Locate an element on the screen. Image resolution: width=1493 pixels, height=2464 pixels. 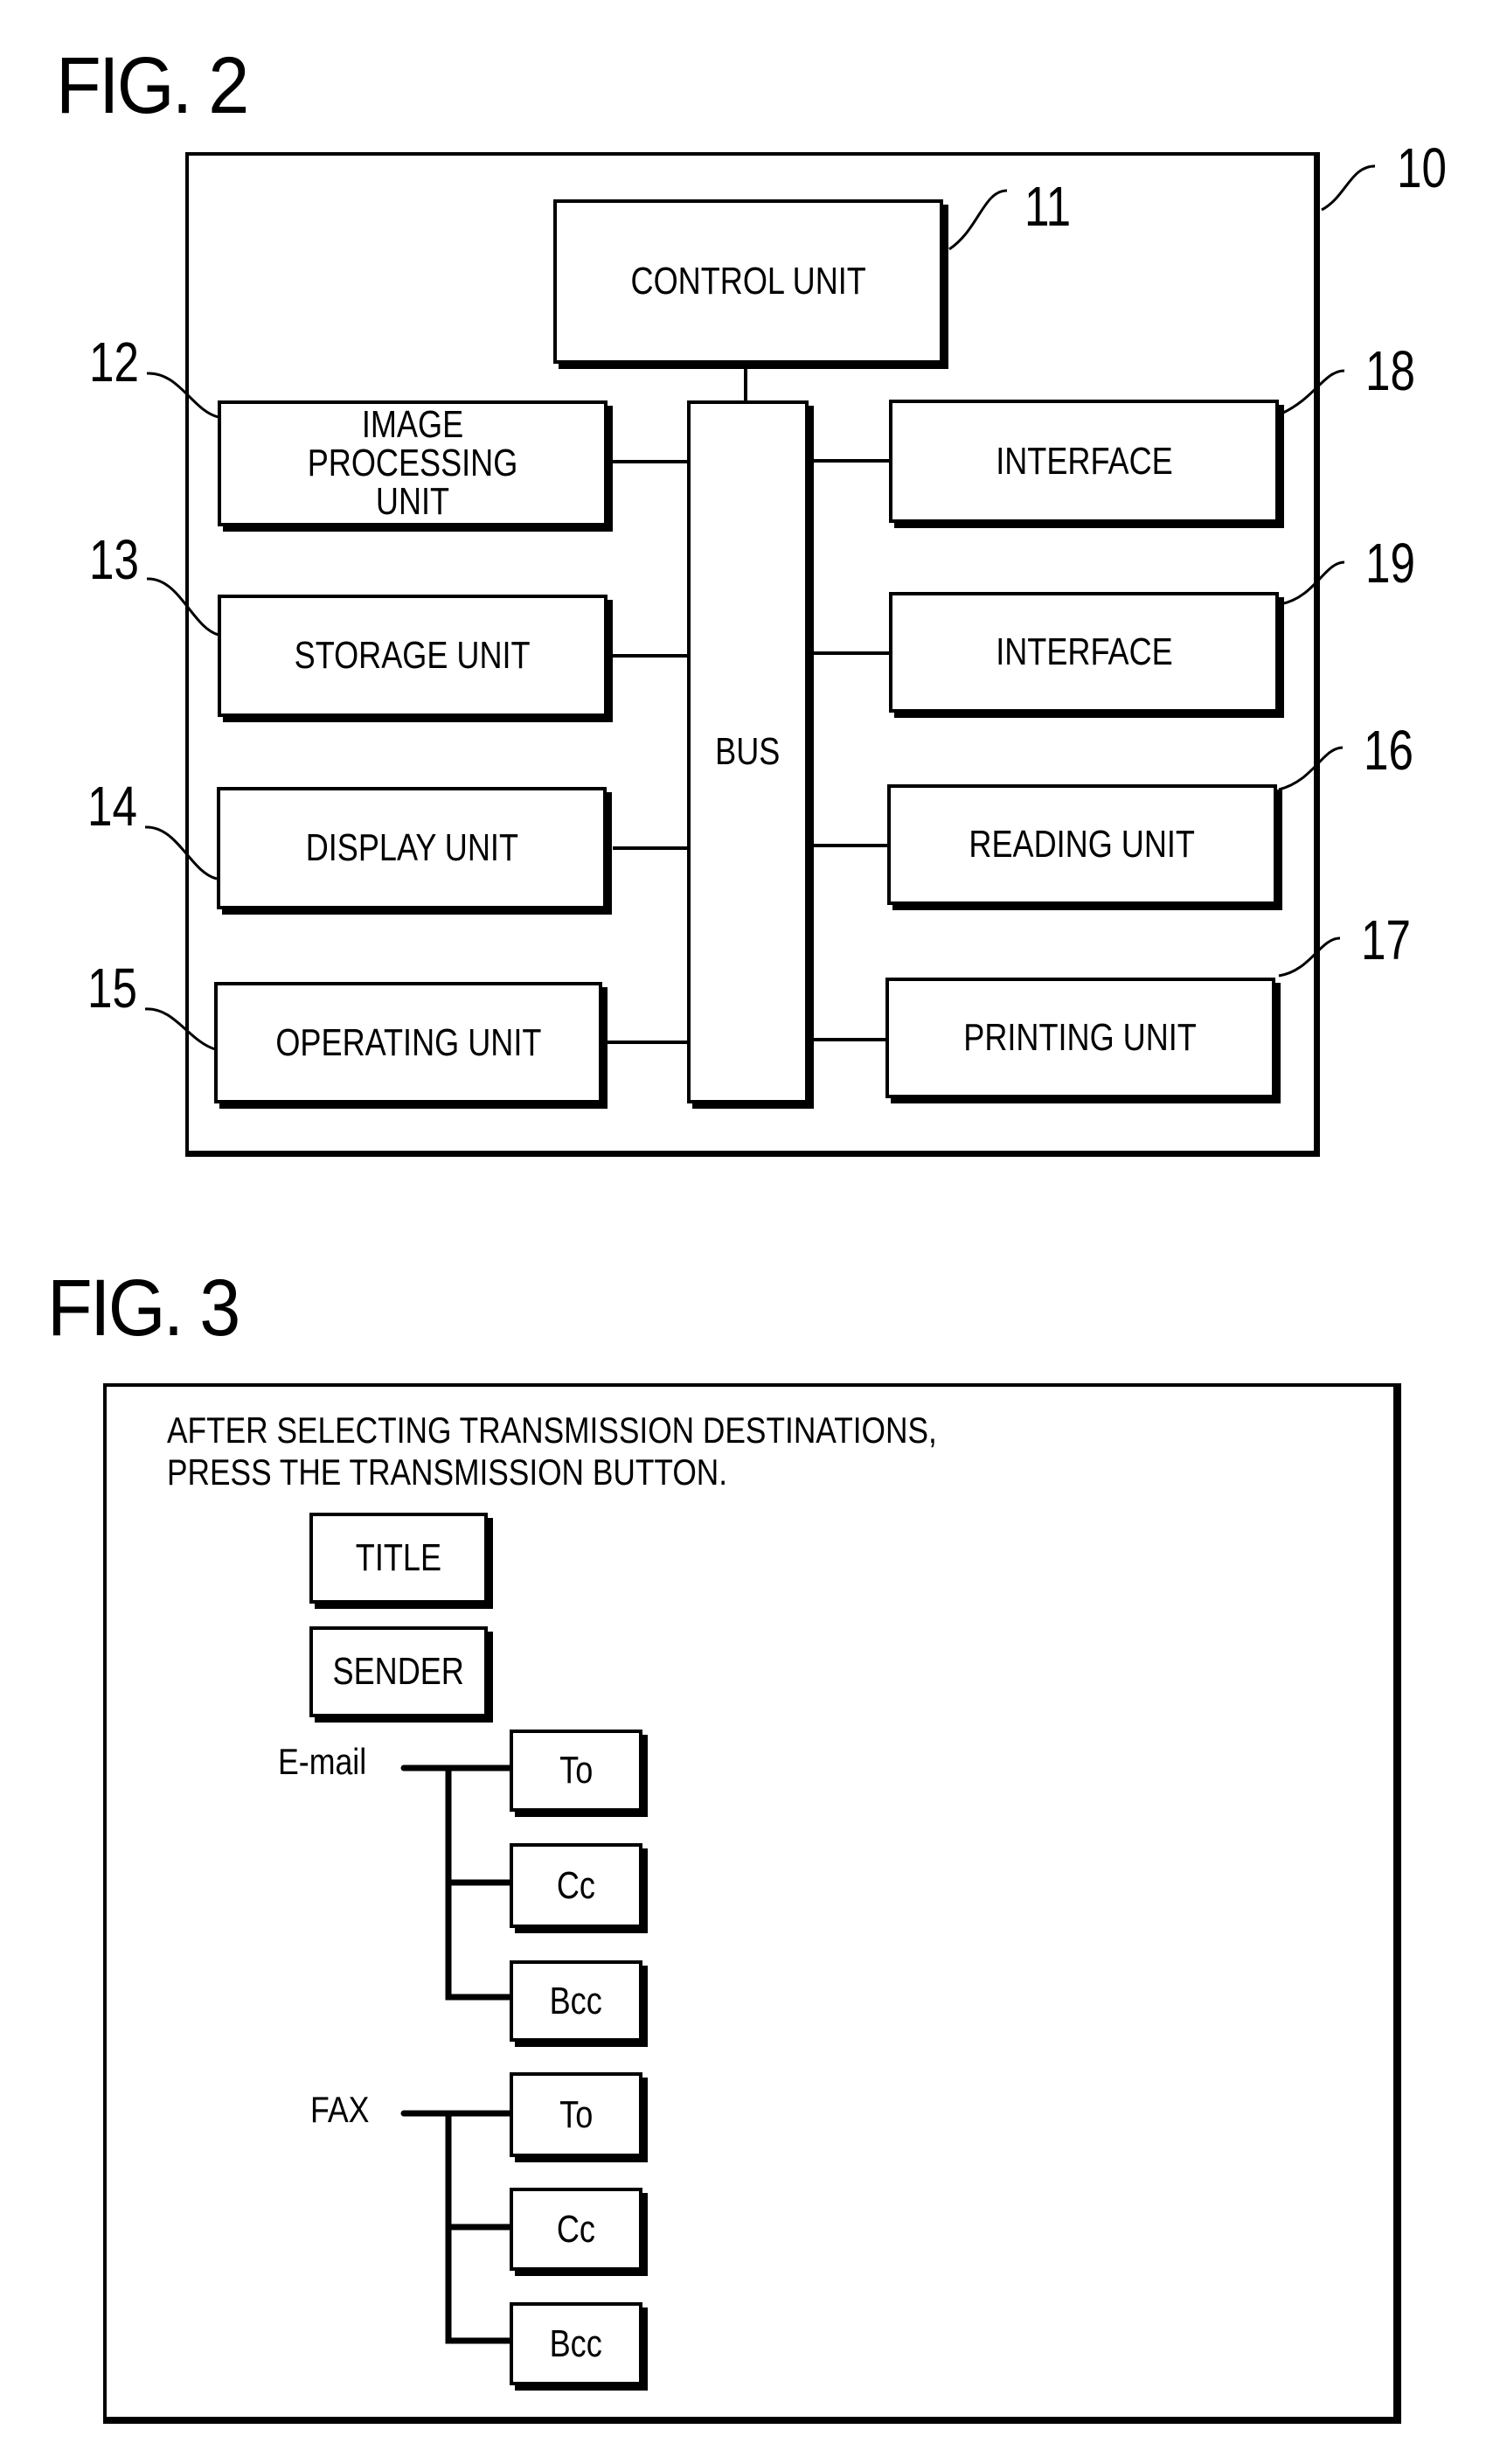
ref-17: 17 is located at coordinates (1386, 939).